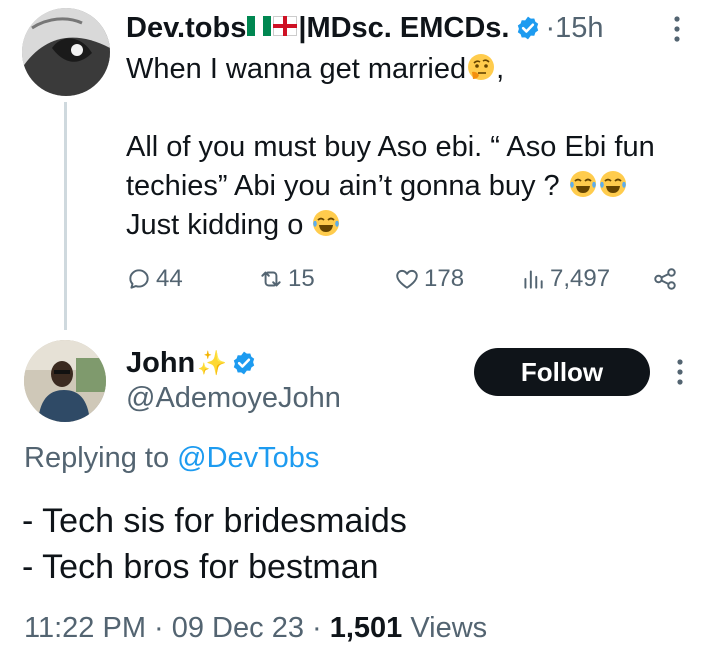 Image resolution: width=720 pixels, height=666 pixels. I want to click on parent-tweet-header: Dev.tobs |MDsc. EMCDs. · 15h, so click(365, 28).